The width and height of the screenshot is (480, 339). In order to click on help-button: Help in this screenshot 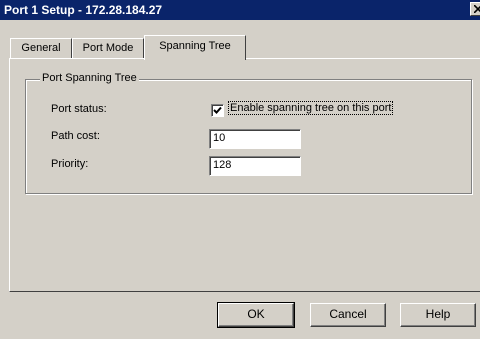, I will do `click(438, 315)`.